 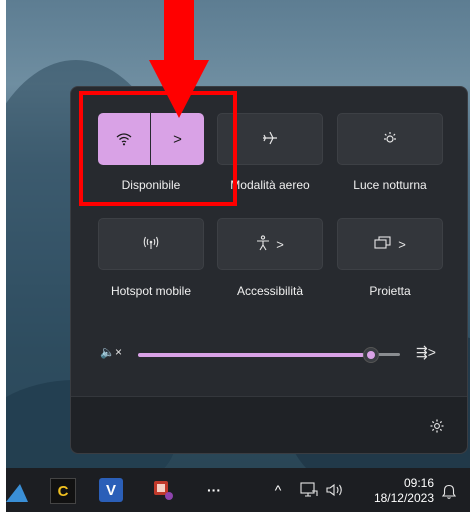 I want to click on accessibility-tile: >, so click(x=270, y=244).